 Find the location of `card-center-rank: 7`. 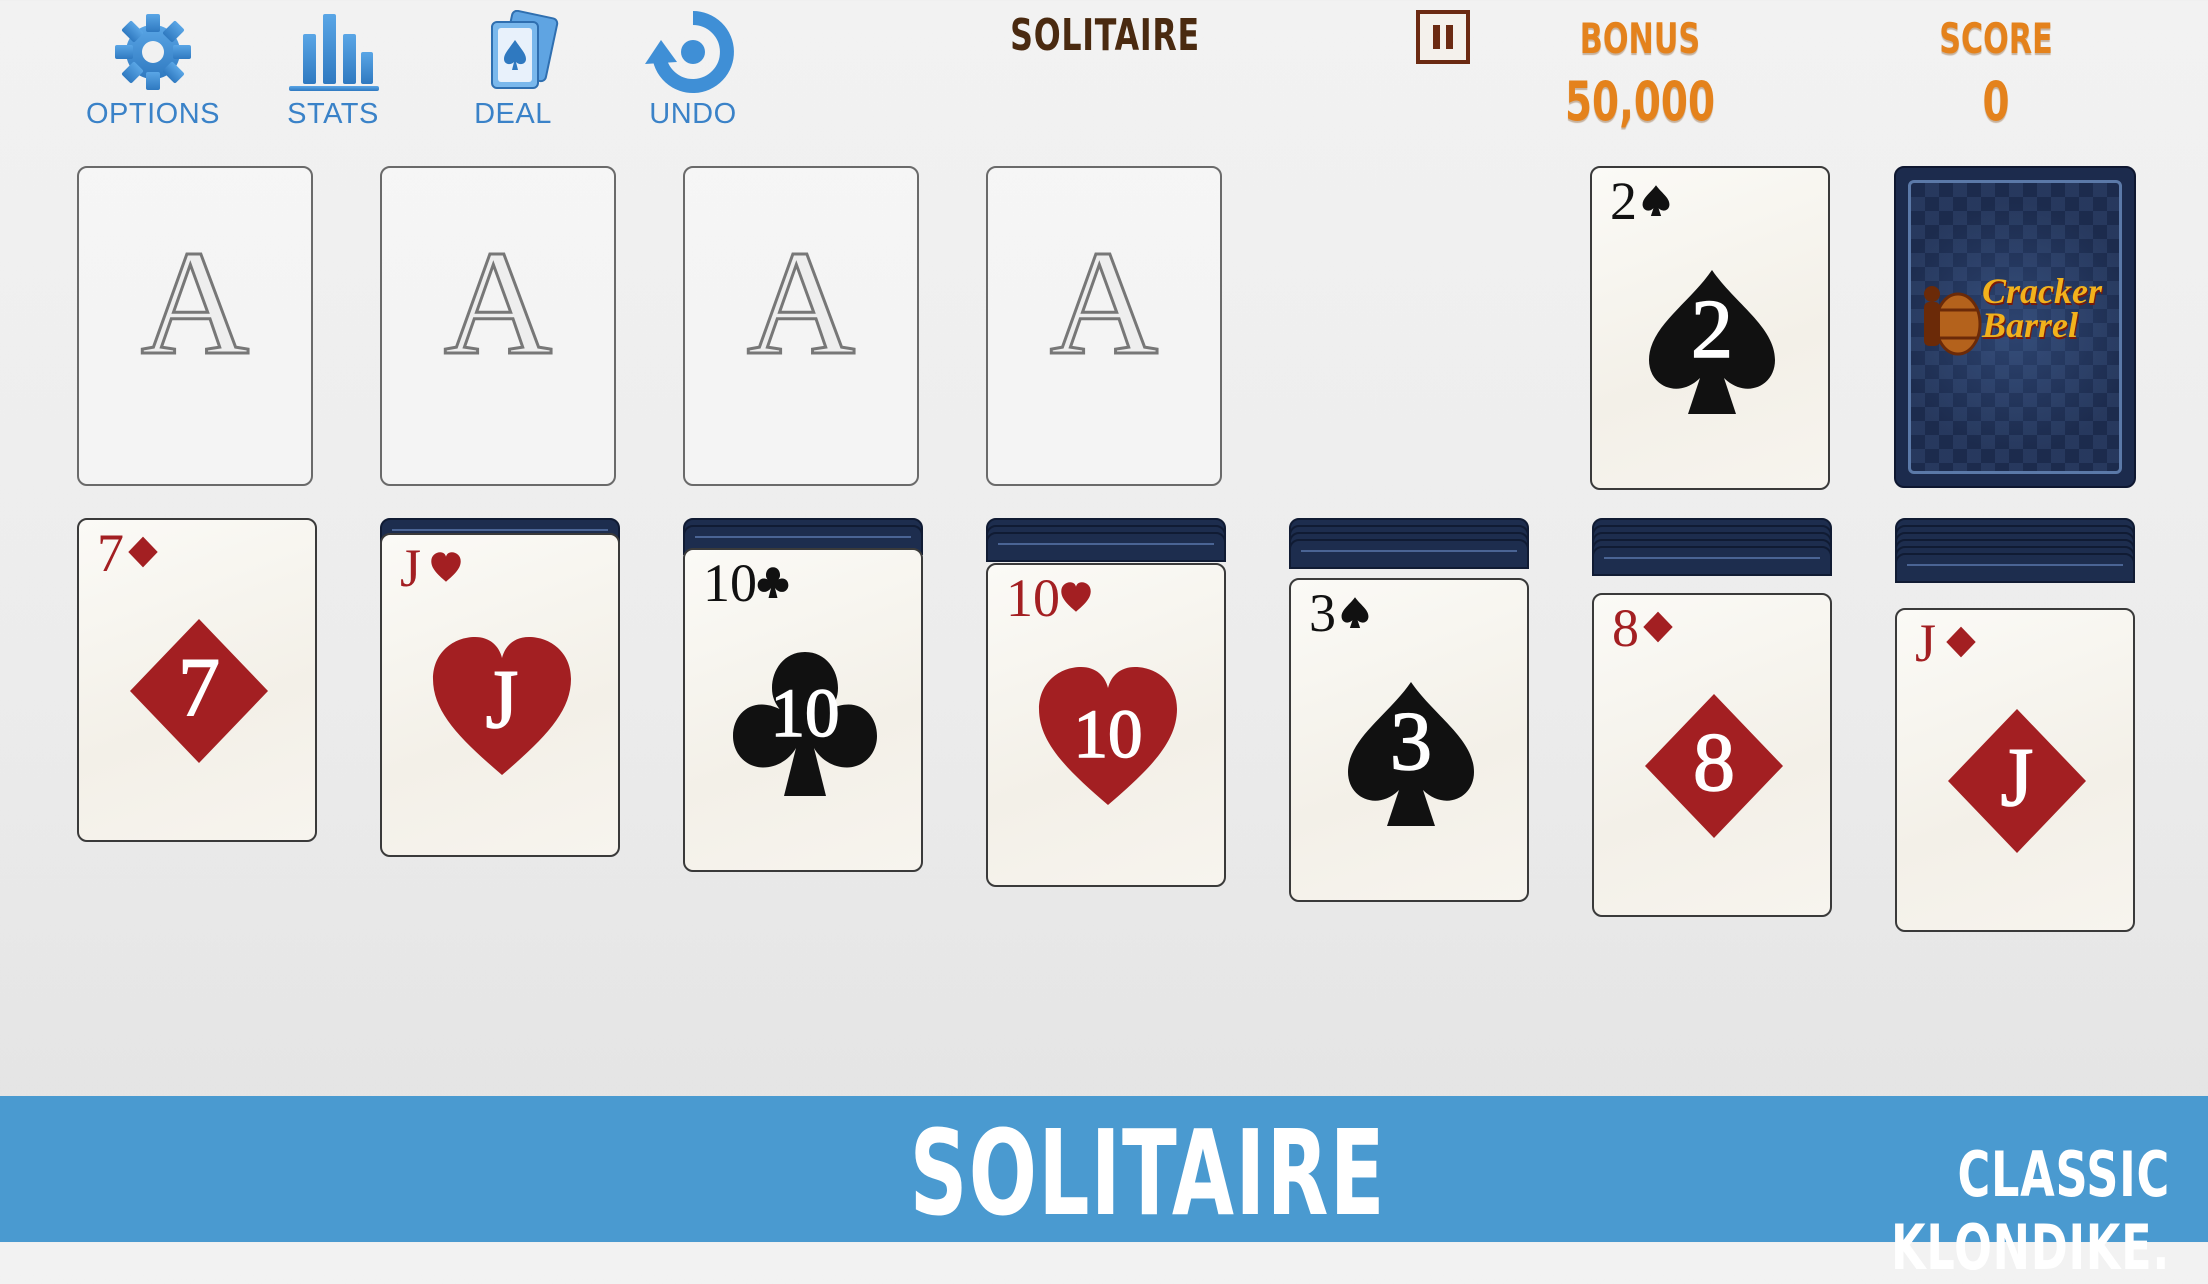

card-center-rank: 7 is located at coordinates (199, 687).